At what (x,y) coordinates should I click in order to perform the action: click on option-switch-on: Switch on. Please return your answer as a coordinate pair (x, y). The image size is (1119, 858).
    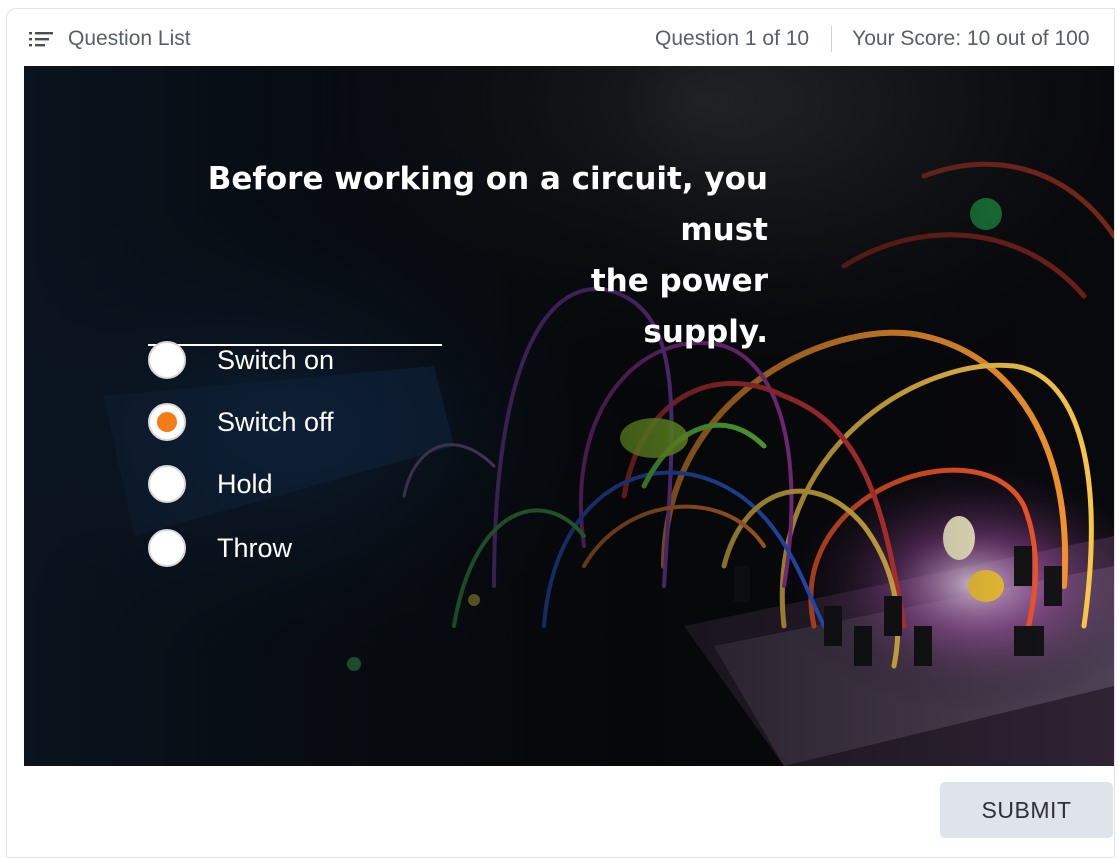
    Looking at the image, I should click on (241, 360).